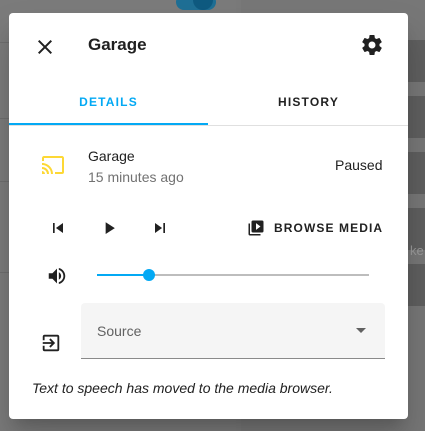 The height and width of the screenshot is (431, 425). Describe the element at coordinates (359, 165) in the screenshot. I see `entity-state: Paused` at that location.